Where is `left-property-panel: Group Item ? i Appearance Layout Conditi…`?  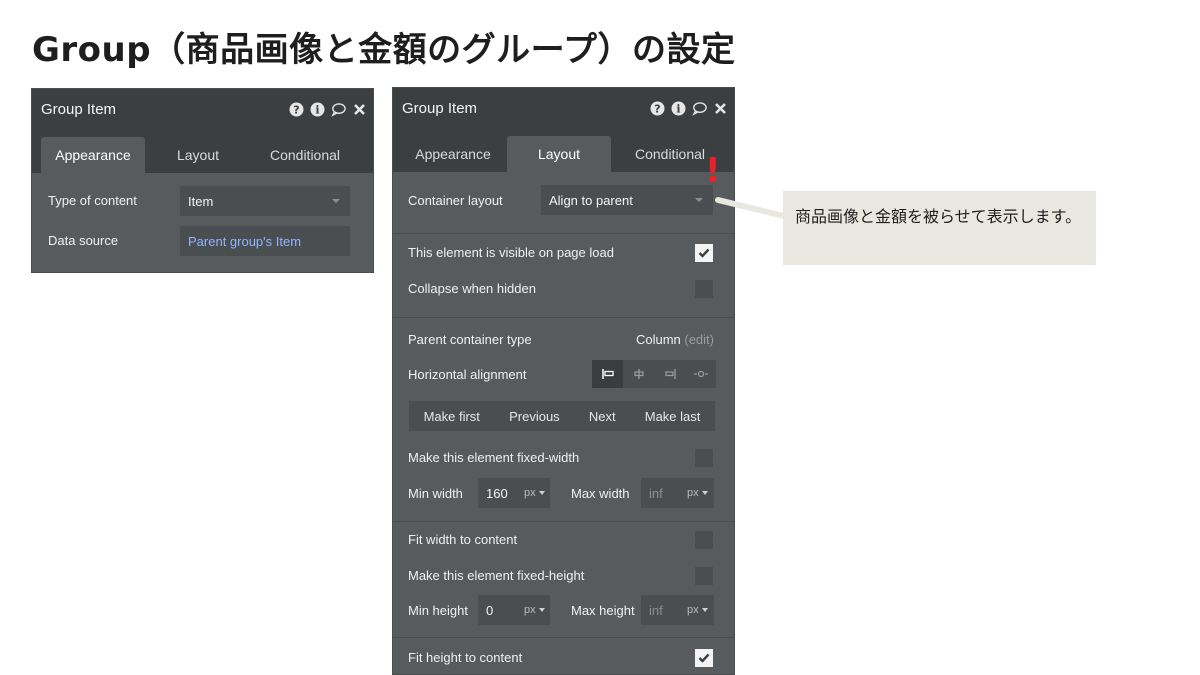 left-property-panel: Group Item ? i Appearance Layout Conditi… is located at coordinates (202, 180).